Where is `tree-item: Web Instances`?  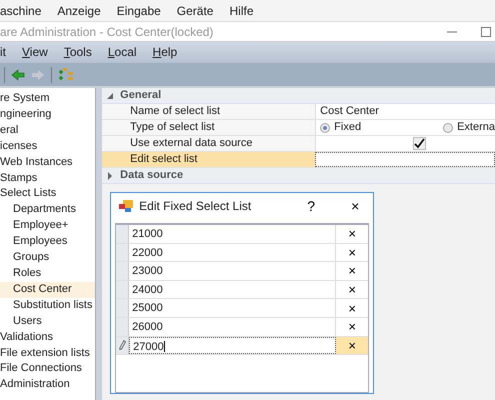 tree-item: Web Instances is located at coordinates (47, 162).